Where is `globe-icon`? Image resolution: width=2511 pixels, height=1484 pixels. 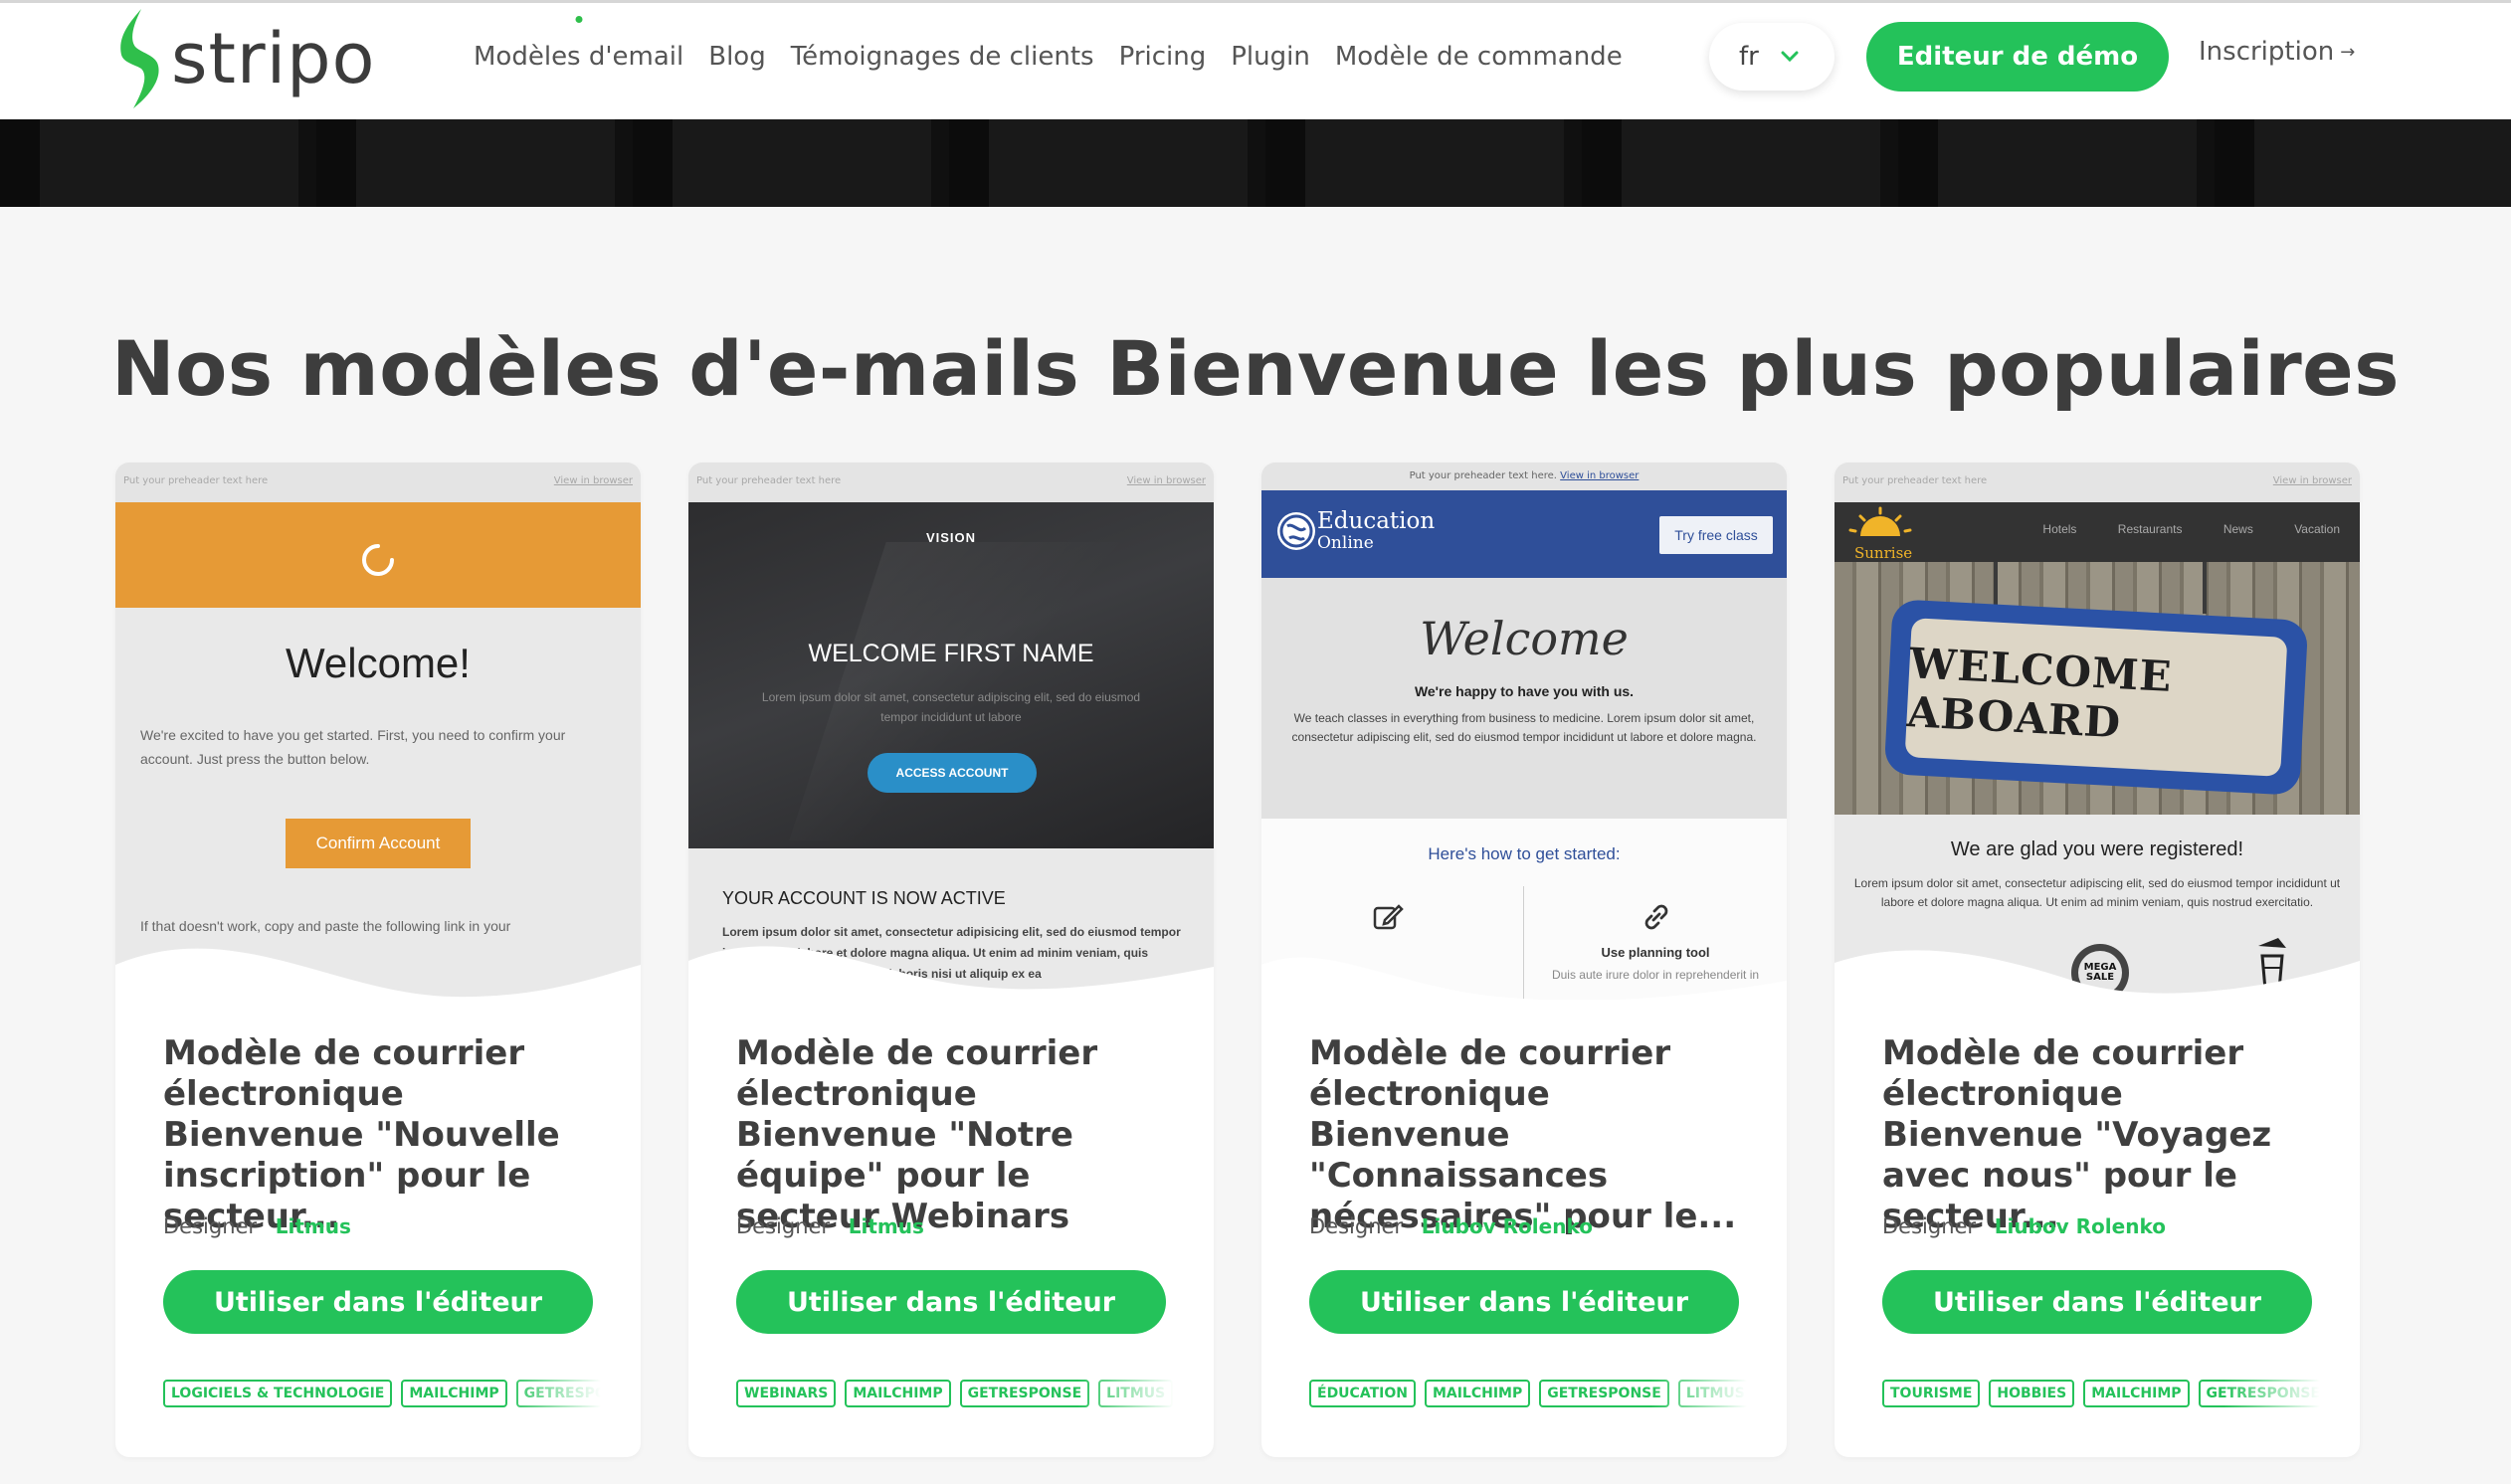
globe-icon is located at coordinates (1296, 531).